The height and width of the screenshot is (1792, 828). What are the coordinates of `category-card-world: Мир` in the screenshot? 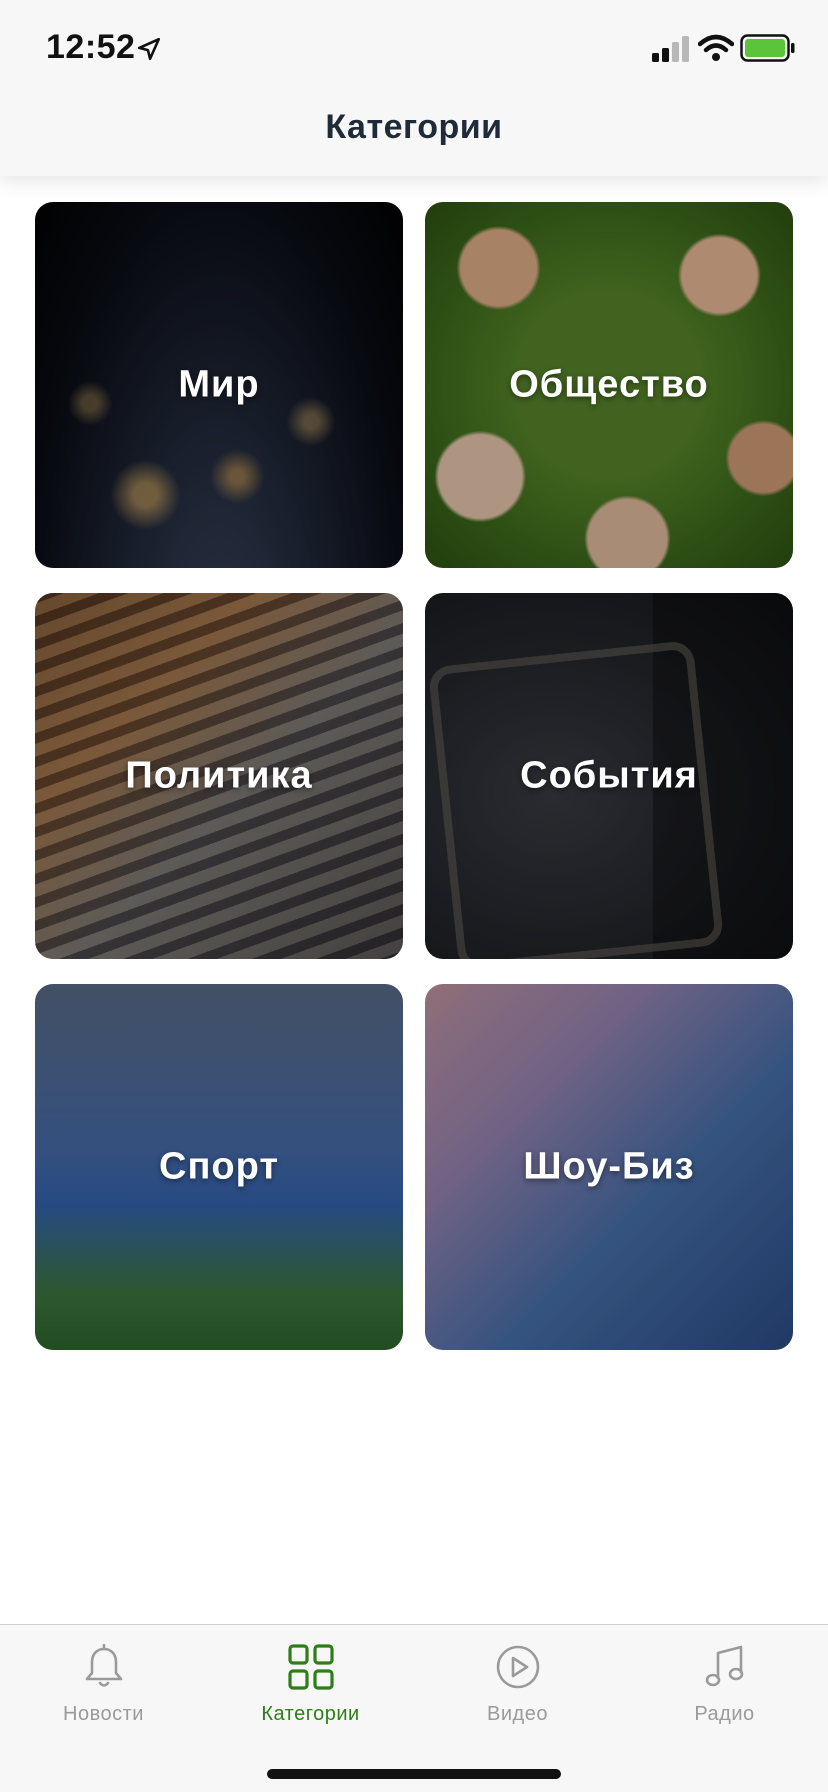 It's located at (219, 385).